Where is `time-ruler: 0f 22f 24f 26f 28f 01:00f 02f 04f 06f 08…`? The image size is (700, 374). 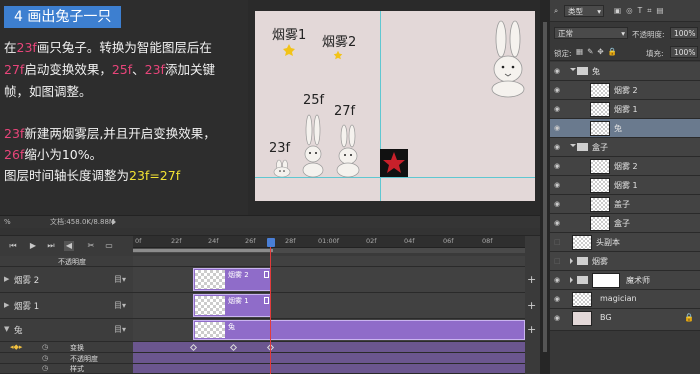
time-ruler: 0f 22f 24f 26f 28f 01:00f 02f 04f 06f 08… is located at coordinates (329, 242).